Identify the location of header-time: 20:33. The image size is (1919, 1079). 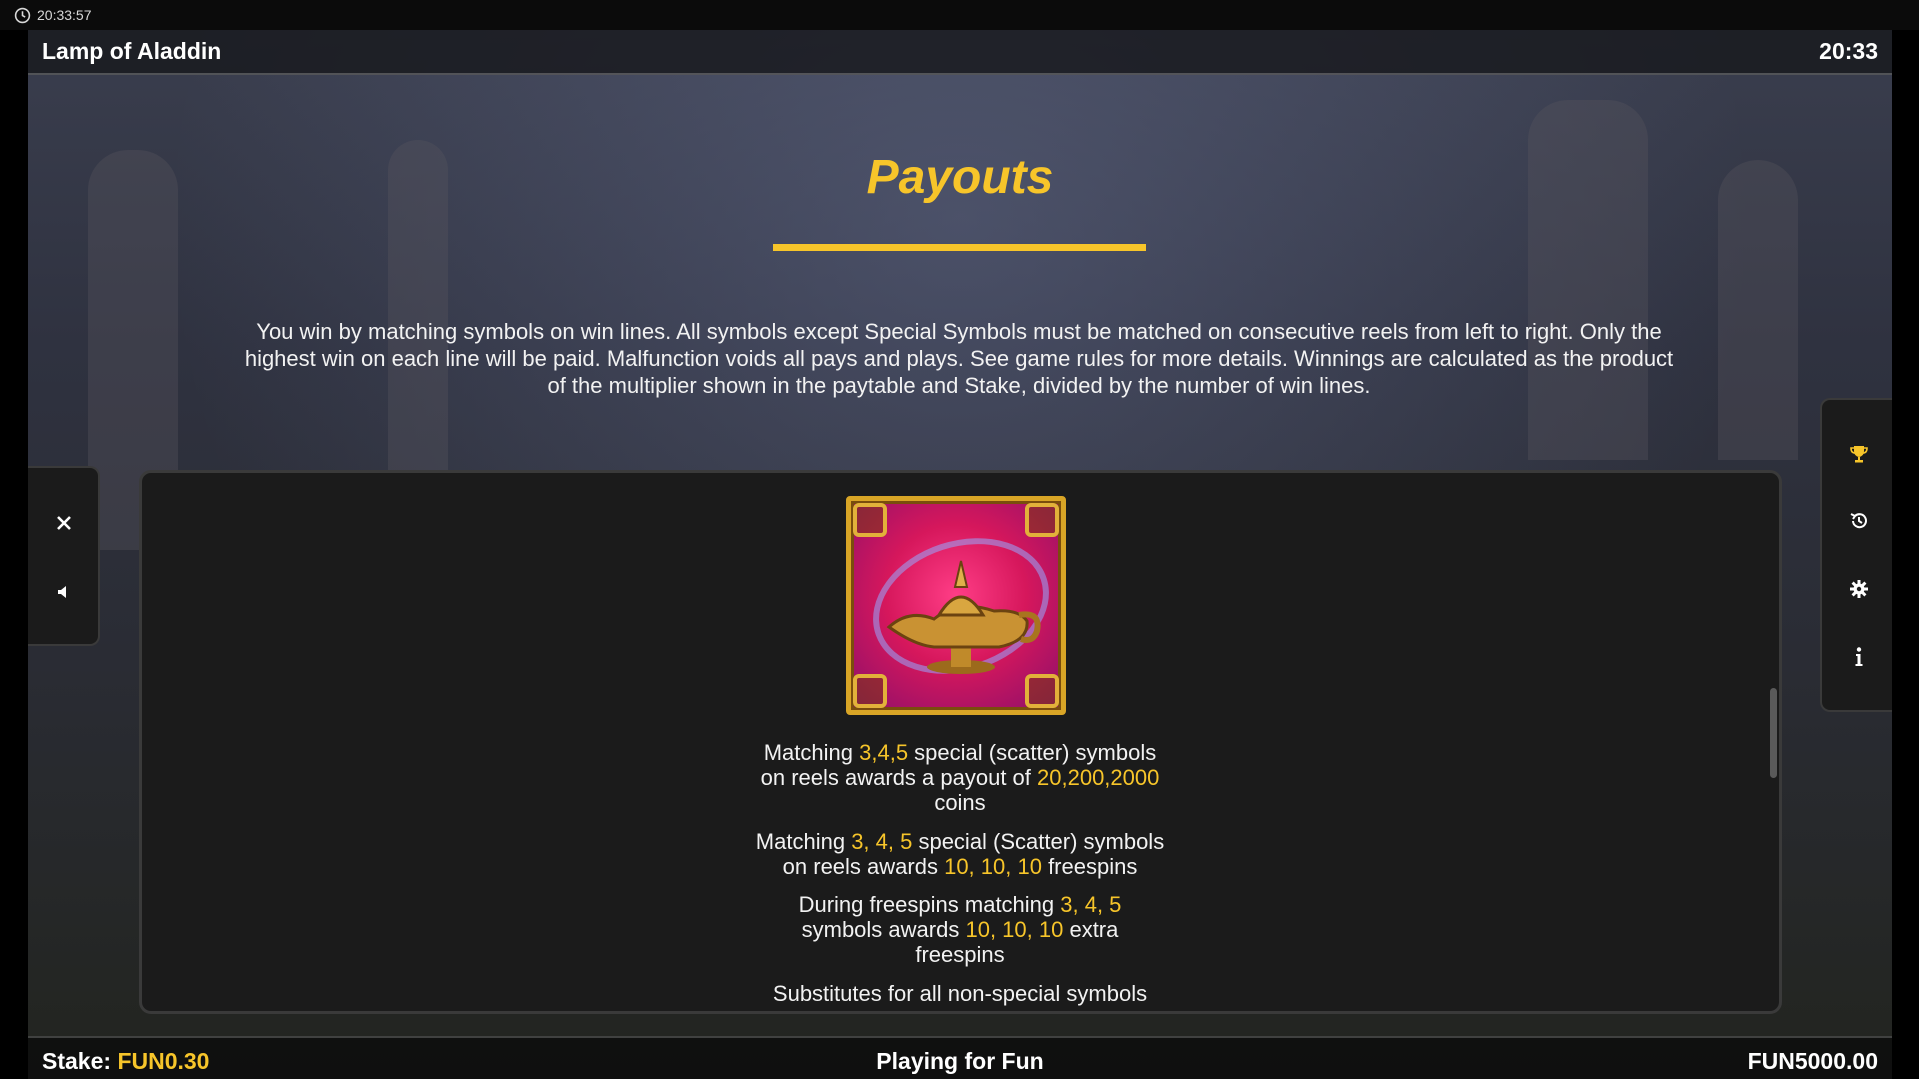
(1848, 51).